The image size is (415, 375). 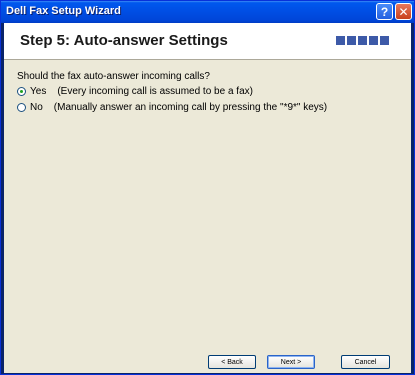 What do you see at coordinates (38, 91) in the screenshot?
I see `radio-yes-label: Yes` at bounding box center [38, 91].